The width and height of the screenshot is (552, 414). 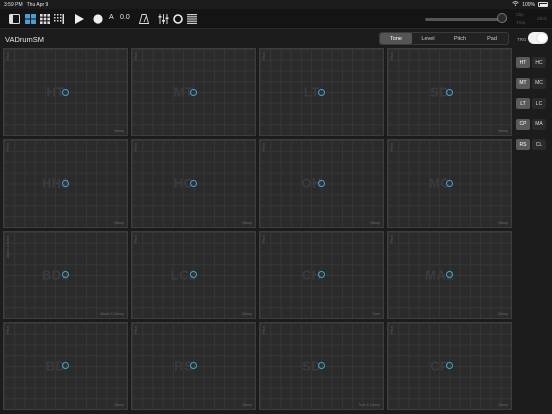 I want to click on trg-toggle, so click(x=538, y=38).